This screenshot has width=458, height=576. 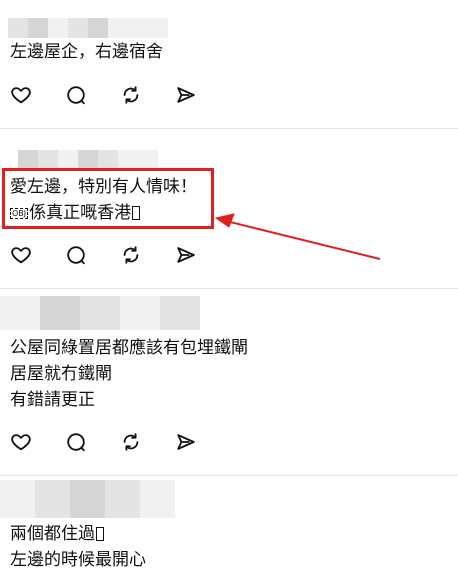 I want to click on post-text-line: 居屋就冇鐵閘, so click(x=61, y=374).